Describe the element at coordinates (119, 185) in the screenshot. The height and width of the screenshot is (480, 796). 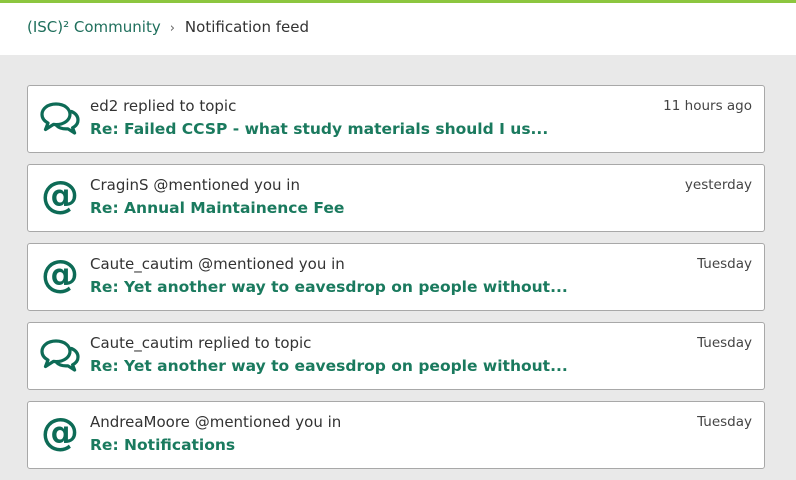
I see `notification-actor: CraginS` at that location.